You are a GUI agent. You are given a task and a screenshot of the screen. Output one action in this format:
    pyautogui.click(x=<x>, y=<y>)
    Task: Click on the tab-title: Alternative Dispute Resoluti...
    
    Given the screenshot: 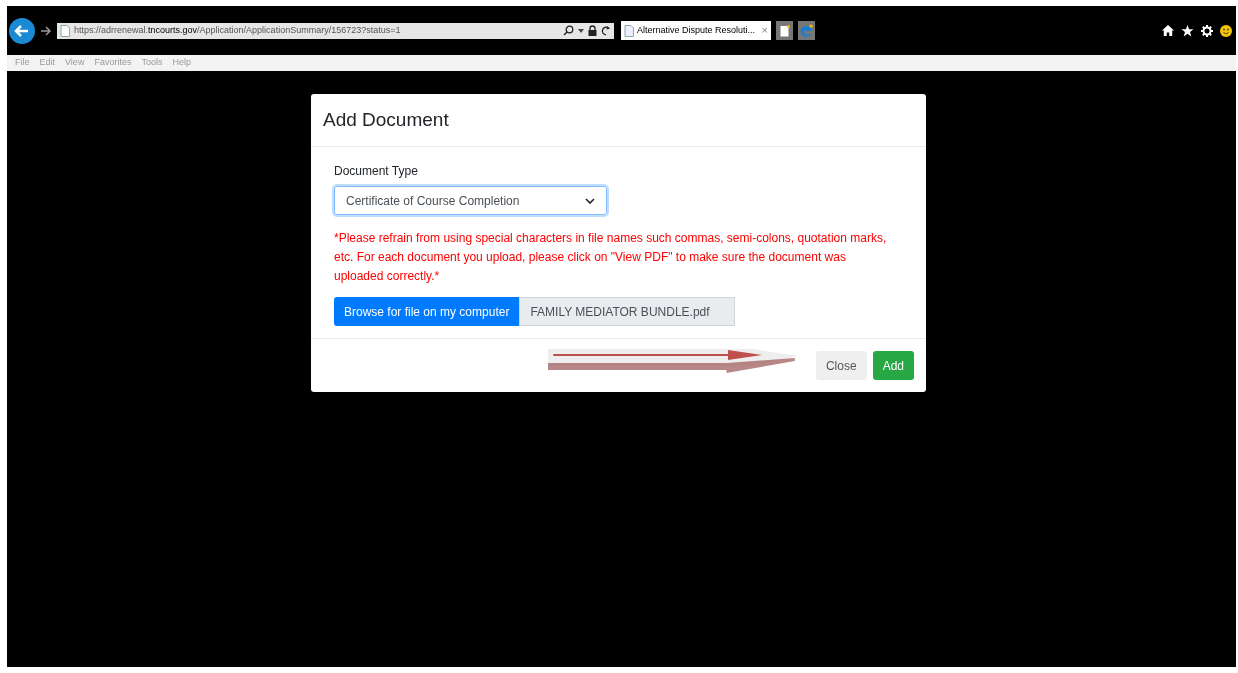 What is the action you would take?
    pyautogui.click(x=697, y=30)
    